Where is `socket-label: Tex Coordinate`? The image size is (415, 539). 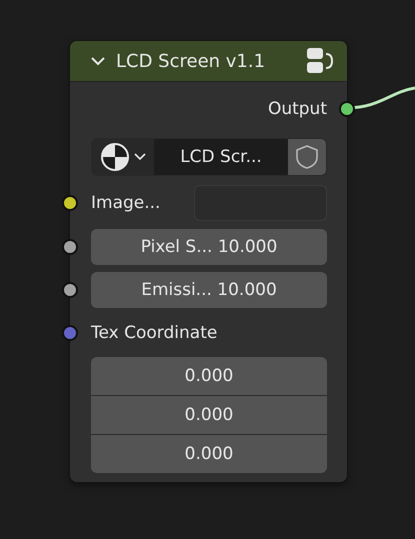 socket-label: Tex Coordinate is located at coordinates (154, 333).